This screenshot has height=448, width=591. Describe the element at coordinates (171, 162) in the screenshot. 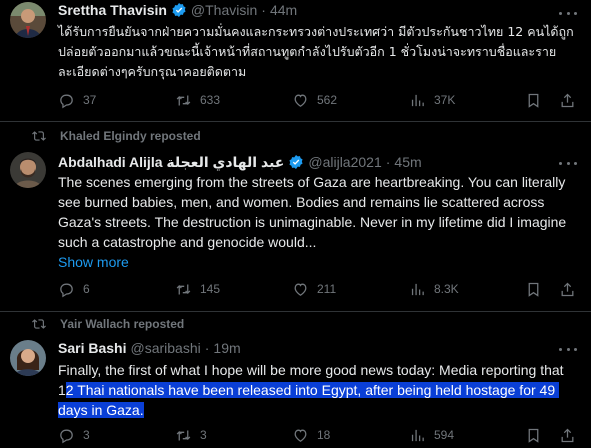

I see `author-name: Abdalhadi Alijla عبد الهادي العجلة` at that location.